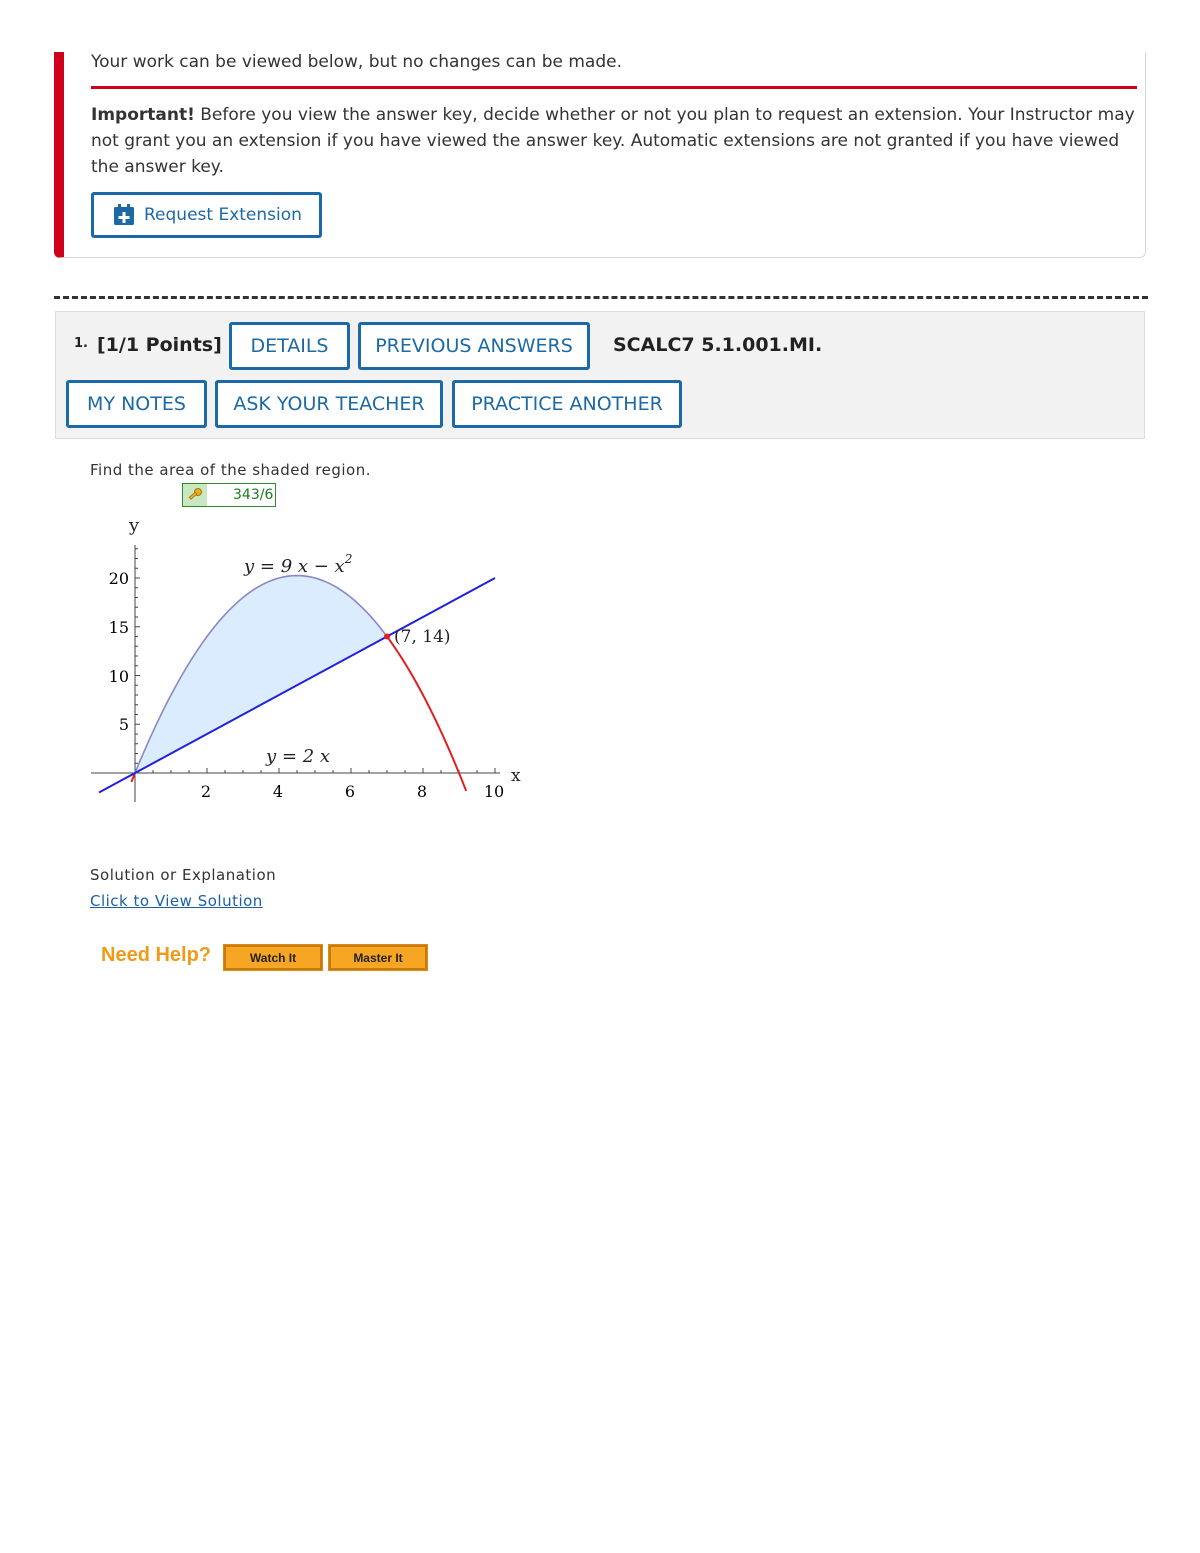 The height and width of the screenshot is (1553, 1200). I want to click on question-prompt: Find the area of the shaded region., so click(230, 470).